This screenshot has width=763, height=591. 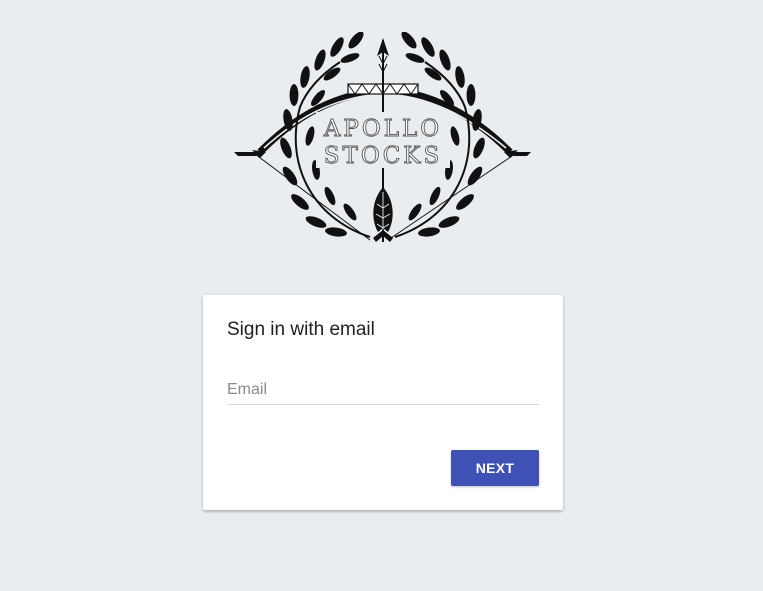 What do you see at coordinates (383, 156) in the screenshot?
I see `logo-line2: STOCKS` at bounding box center [383, 156].